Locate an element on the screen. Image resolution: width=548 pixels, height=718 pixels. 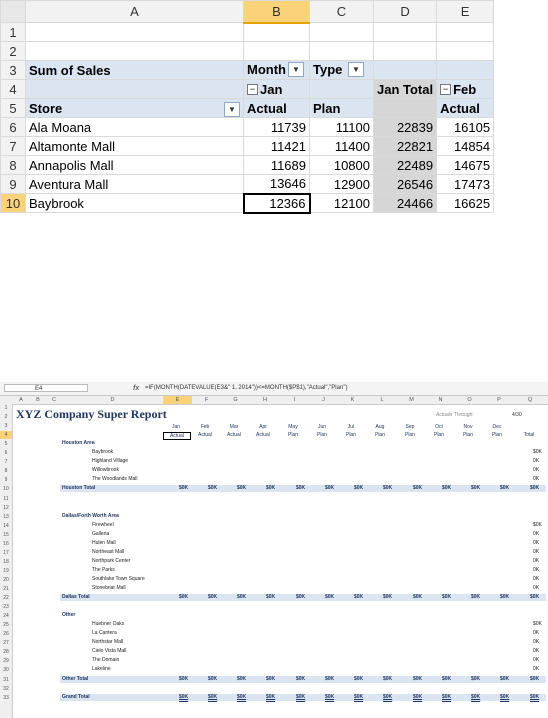
actual-header: Actual is located at coordinates (276, 108).